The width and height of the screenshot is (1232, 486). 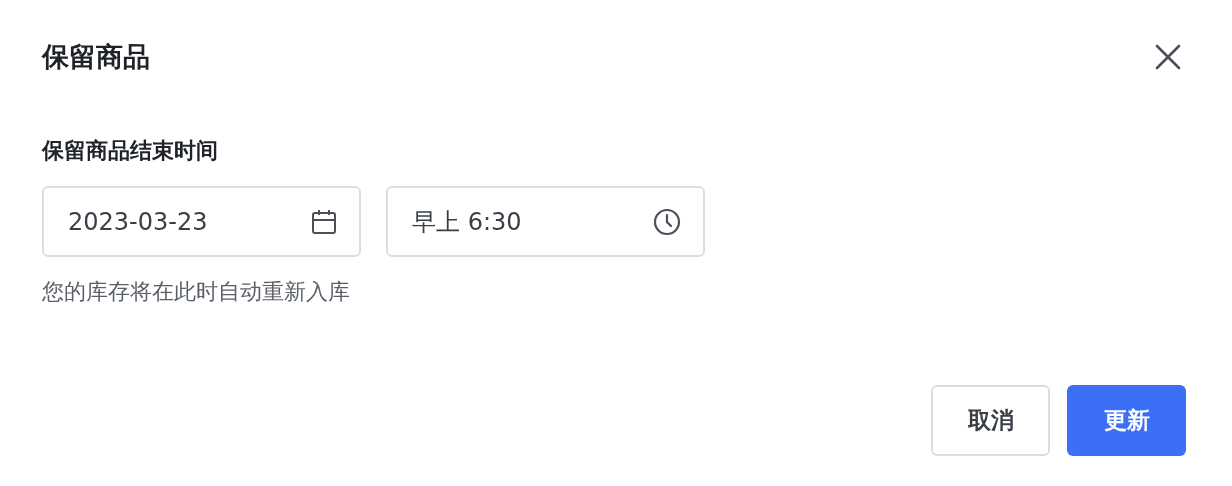 I want to click on time-value: 早上 6:30, so click(x=467, y=222).